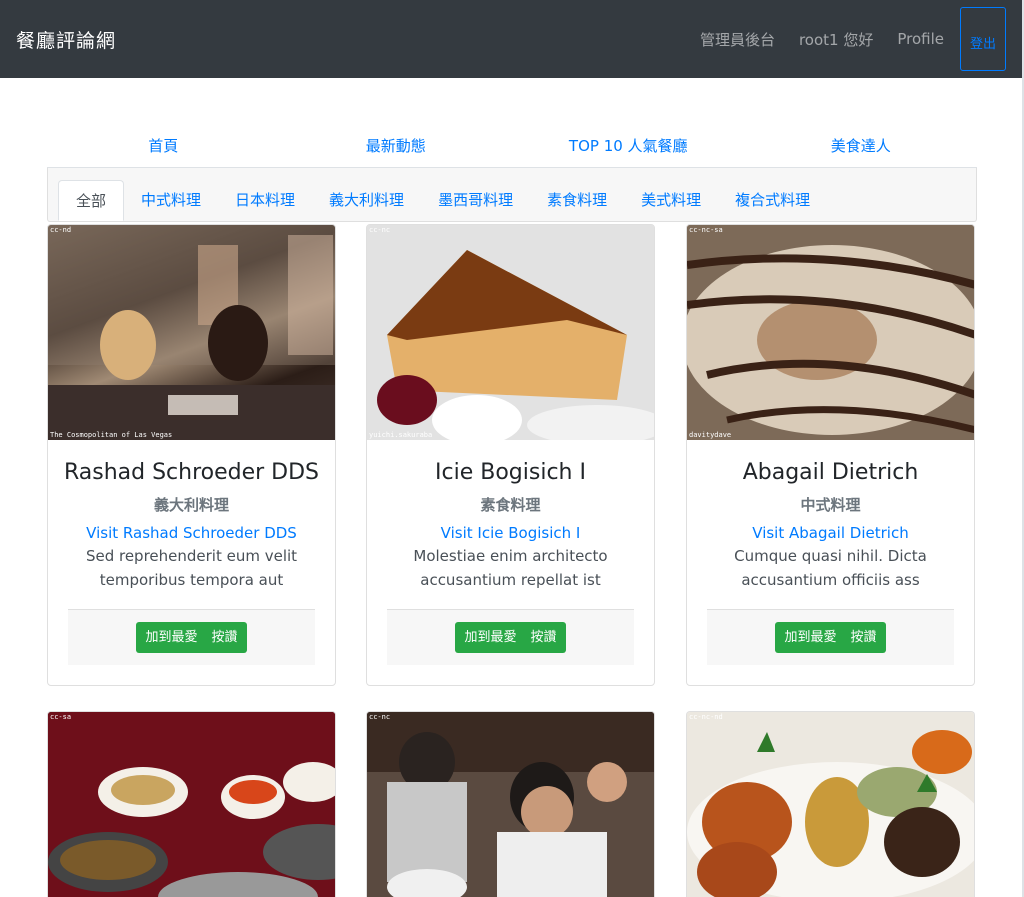 The height and width of the screenshot is (897, 1024). What do you see at coordinates (710, 435) in the screenshot?
I see `photo-caption: davitydave` at bounding box center [710, 435].